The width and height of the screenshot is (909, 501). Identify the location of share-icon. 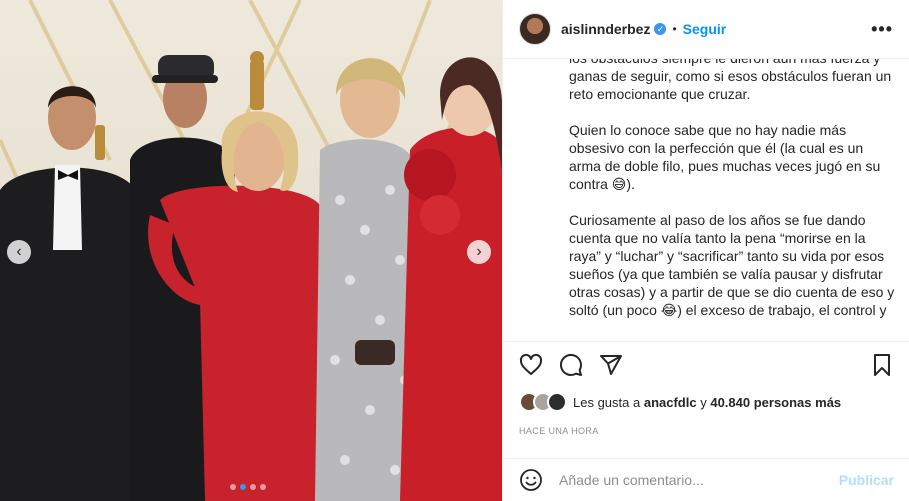
(611, 365).